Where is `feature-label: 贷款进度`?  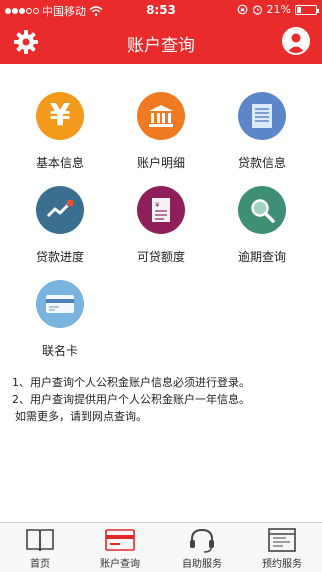 feature-label: 贷款进度 is located at coordinates (59, 257).